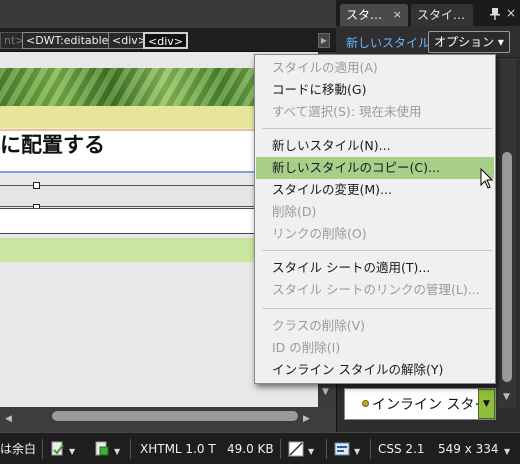 The height and width of the screenshot is (464, 520). I want to click on menu-item-remove-link: リンクの削除(O), so click(319, 234).